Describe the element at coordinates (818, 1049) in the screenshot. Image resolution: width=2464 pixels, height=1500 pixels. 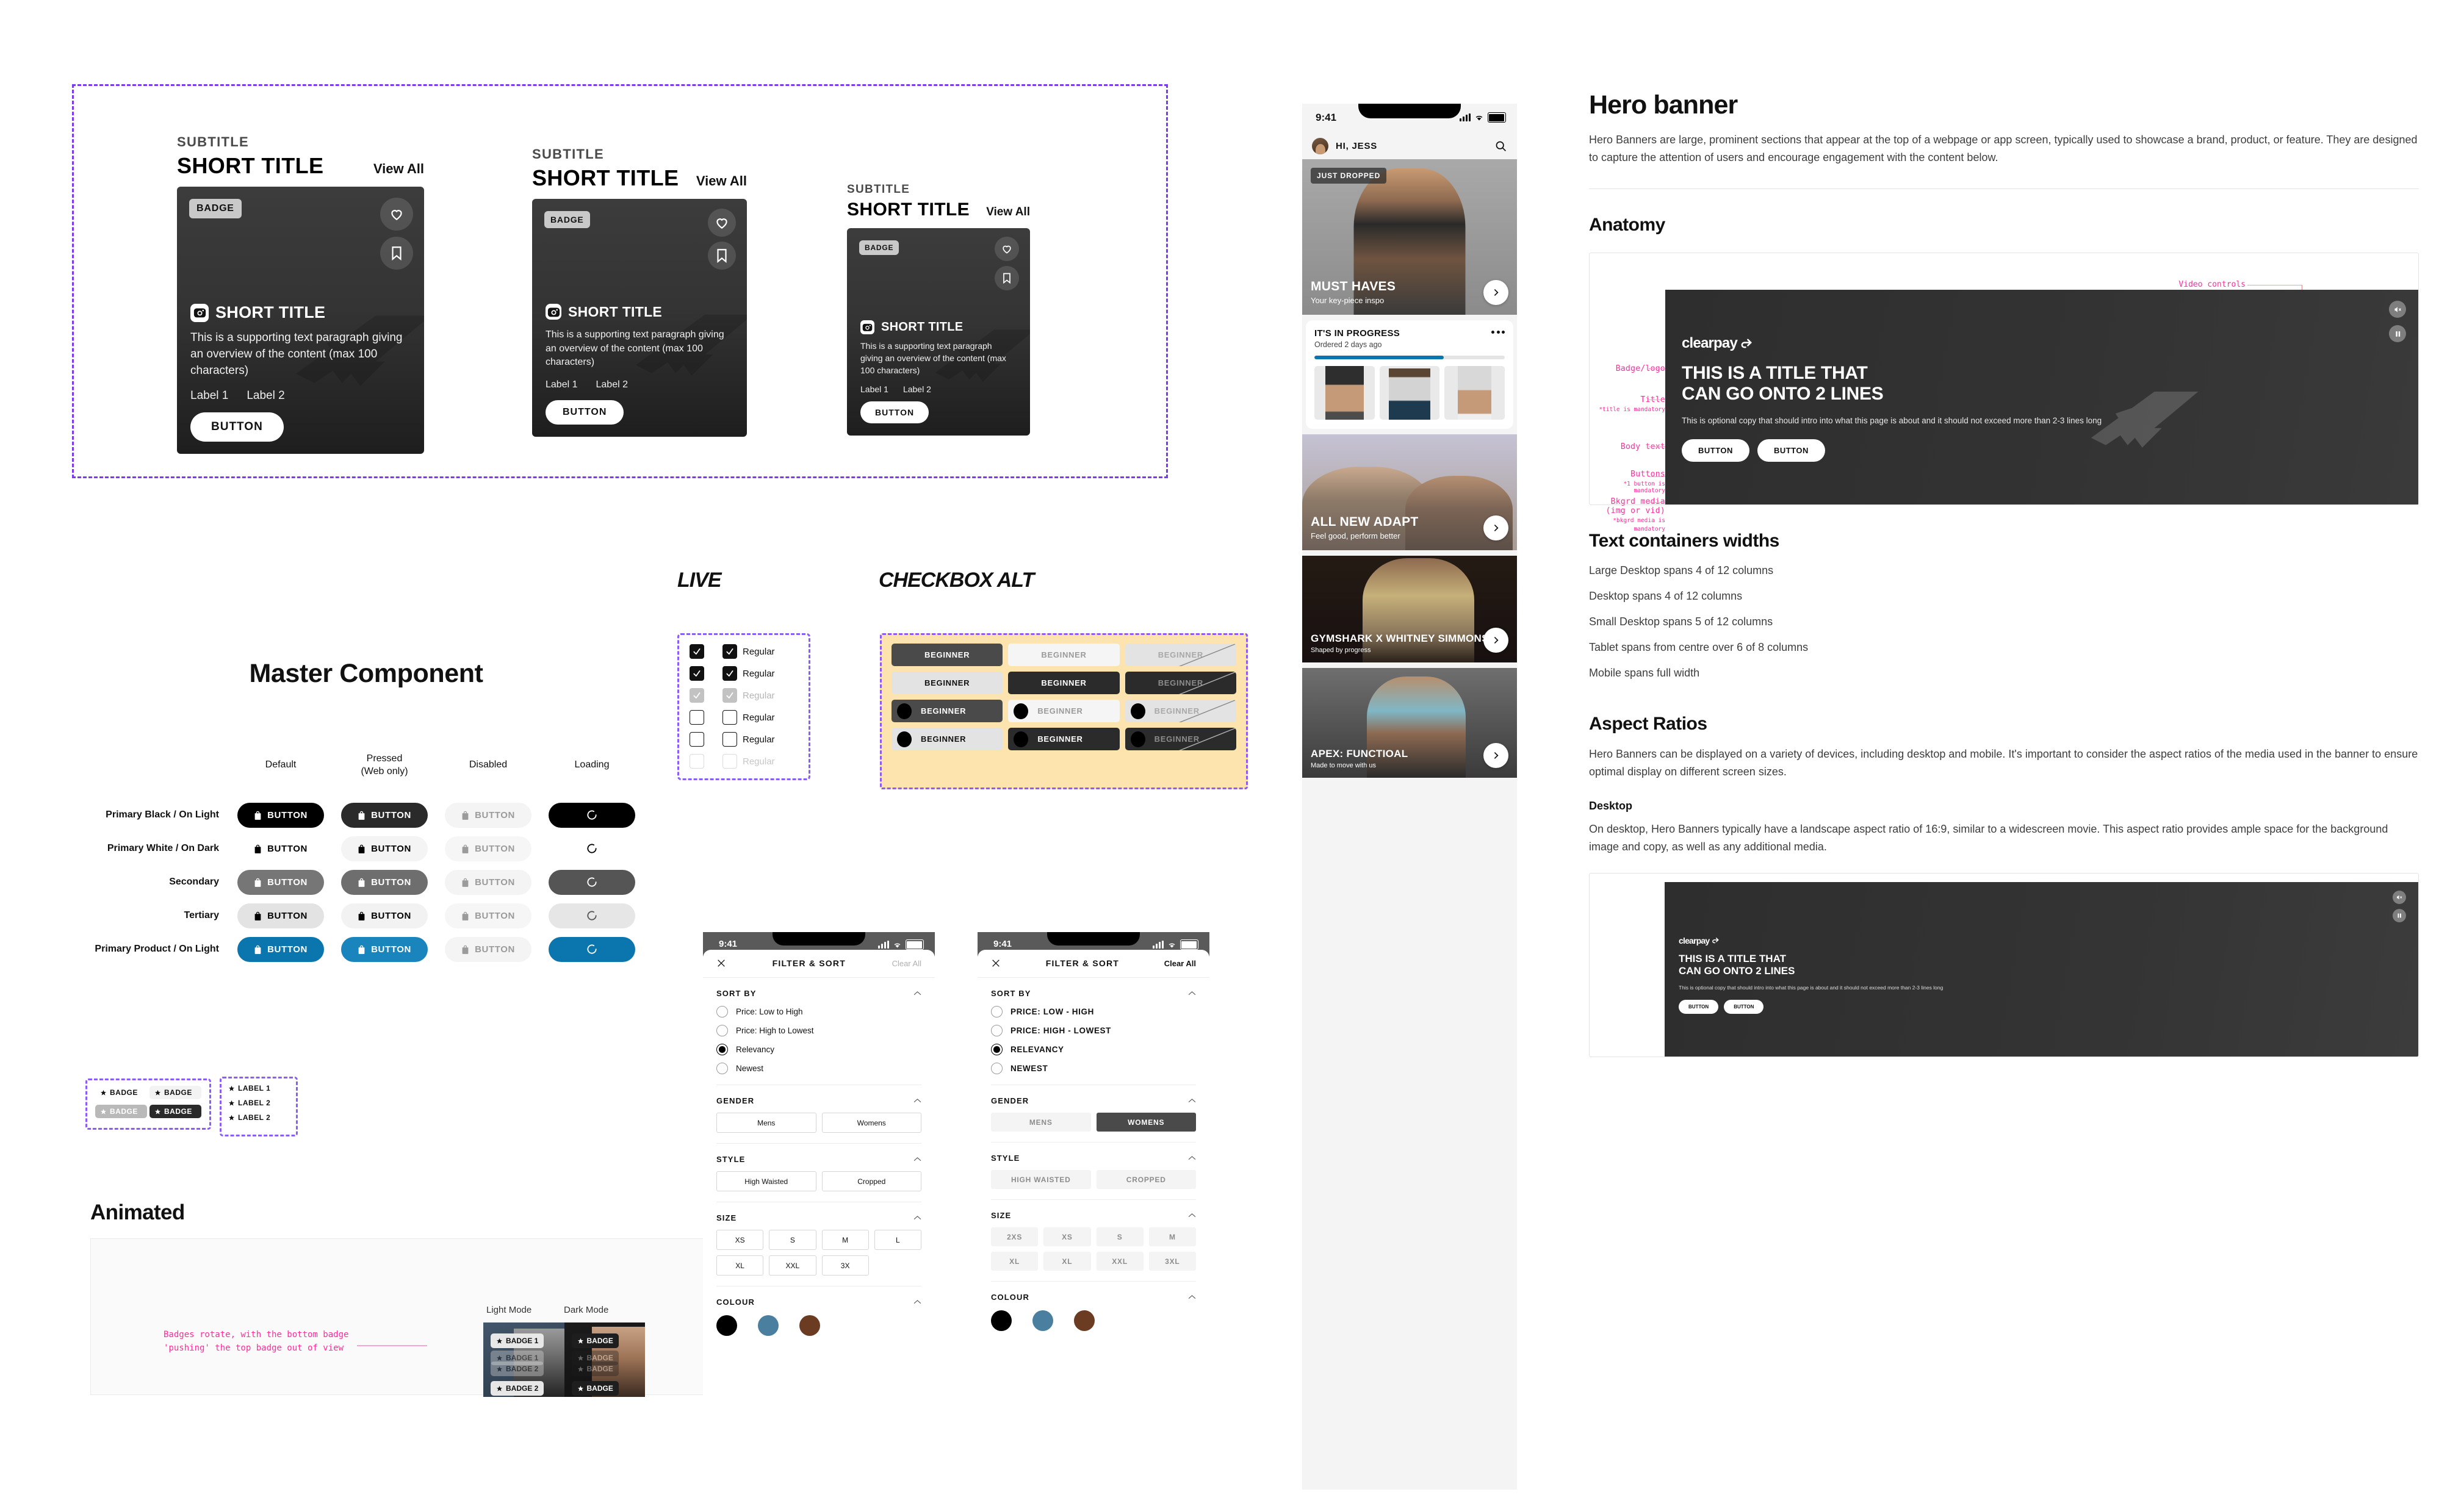
I see `sort-option-row: Relevancy` at that location.